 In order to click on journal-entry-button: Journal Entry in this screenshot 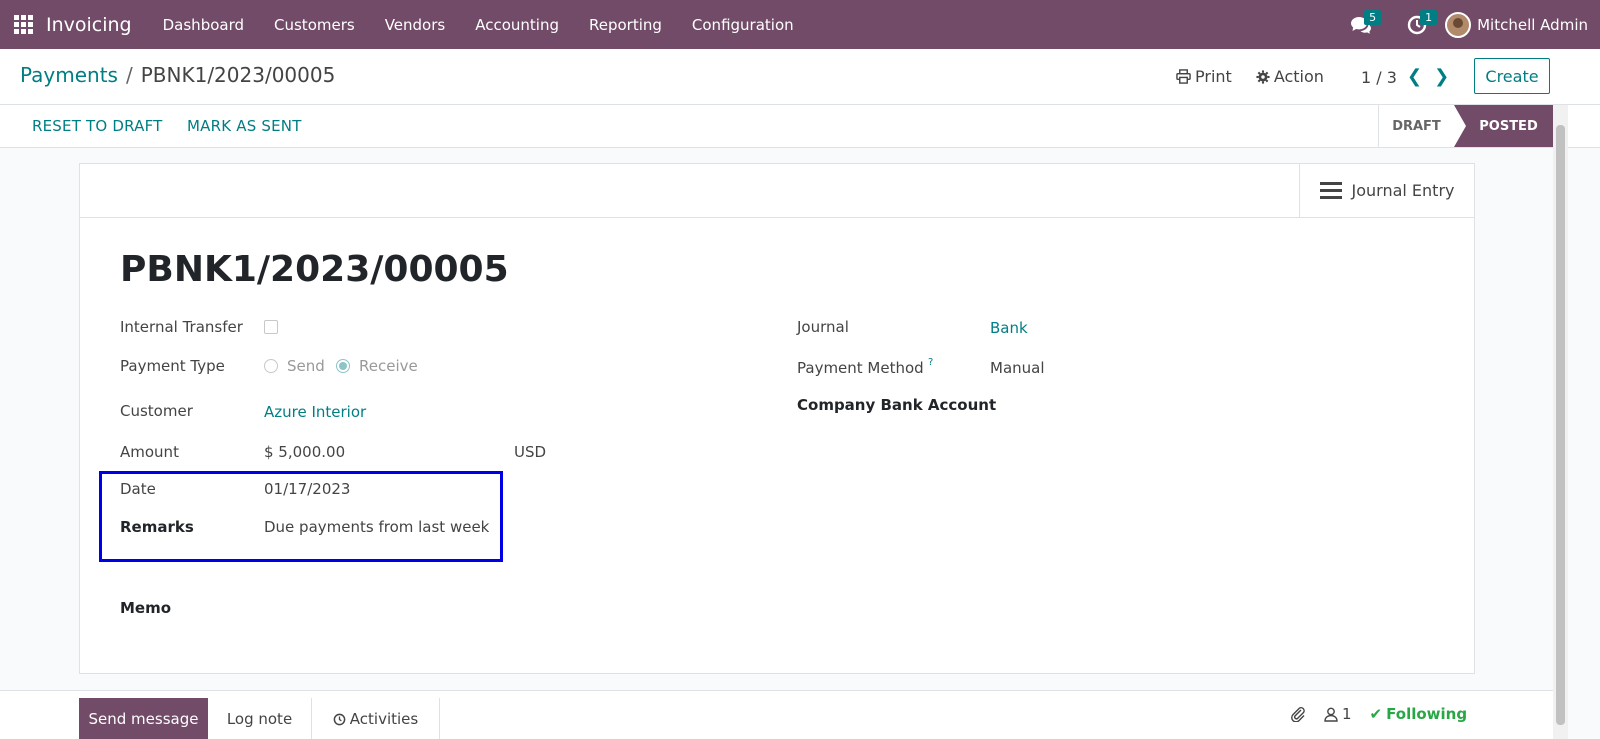, I will do `click(1386, 190)`.